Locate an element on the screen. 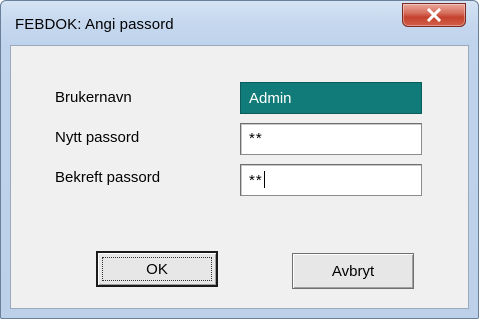 Image resolution: width=482 pixels, height=322 pixels. cancel-button-label: Avbryt is located at coordinates (353, 271).